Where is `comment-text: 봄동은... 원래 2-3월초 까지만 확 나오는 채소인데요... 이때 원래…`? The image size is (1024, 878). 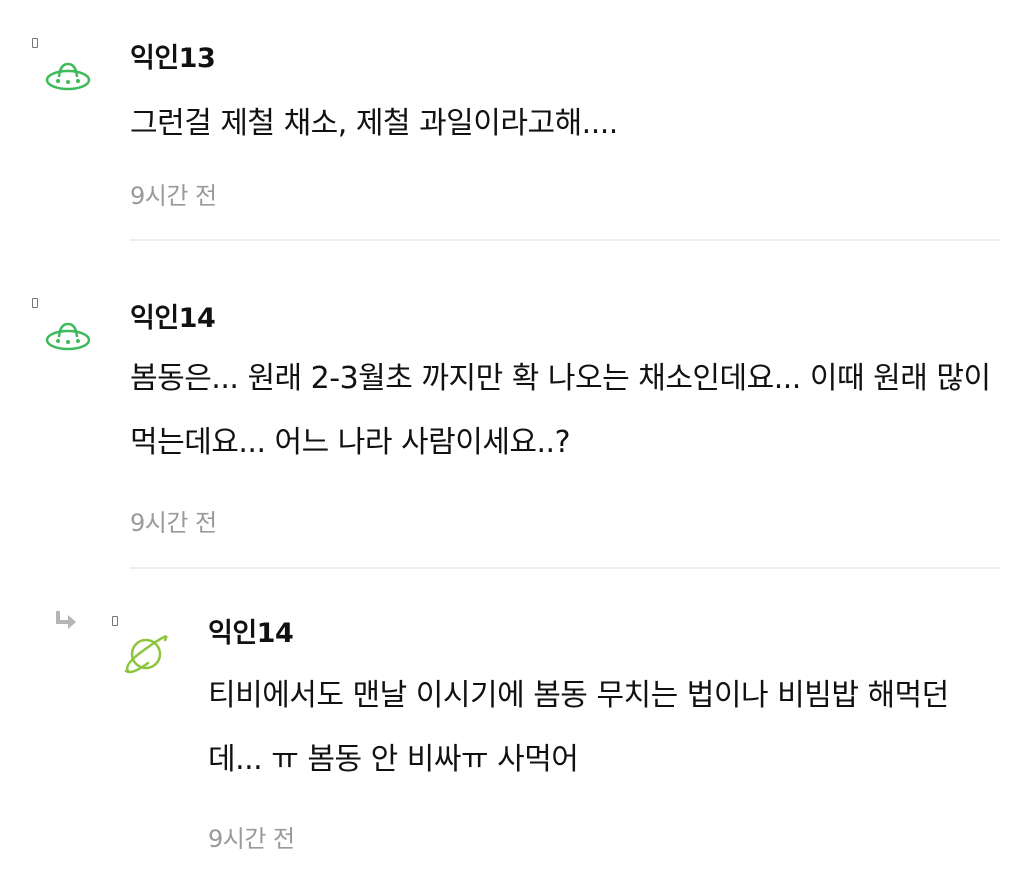 comment-text: 봄동은... 원래 2-3월초 까지만 확 나오는 채소인데요... 이때 원래… is located at coordinates (560, 410).